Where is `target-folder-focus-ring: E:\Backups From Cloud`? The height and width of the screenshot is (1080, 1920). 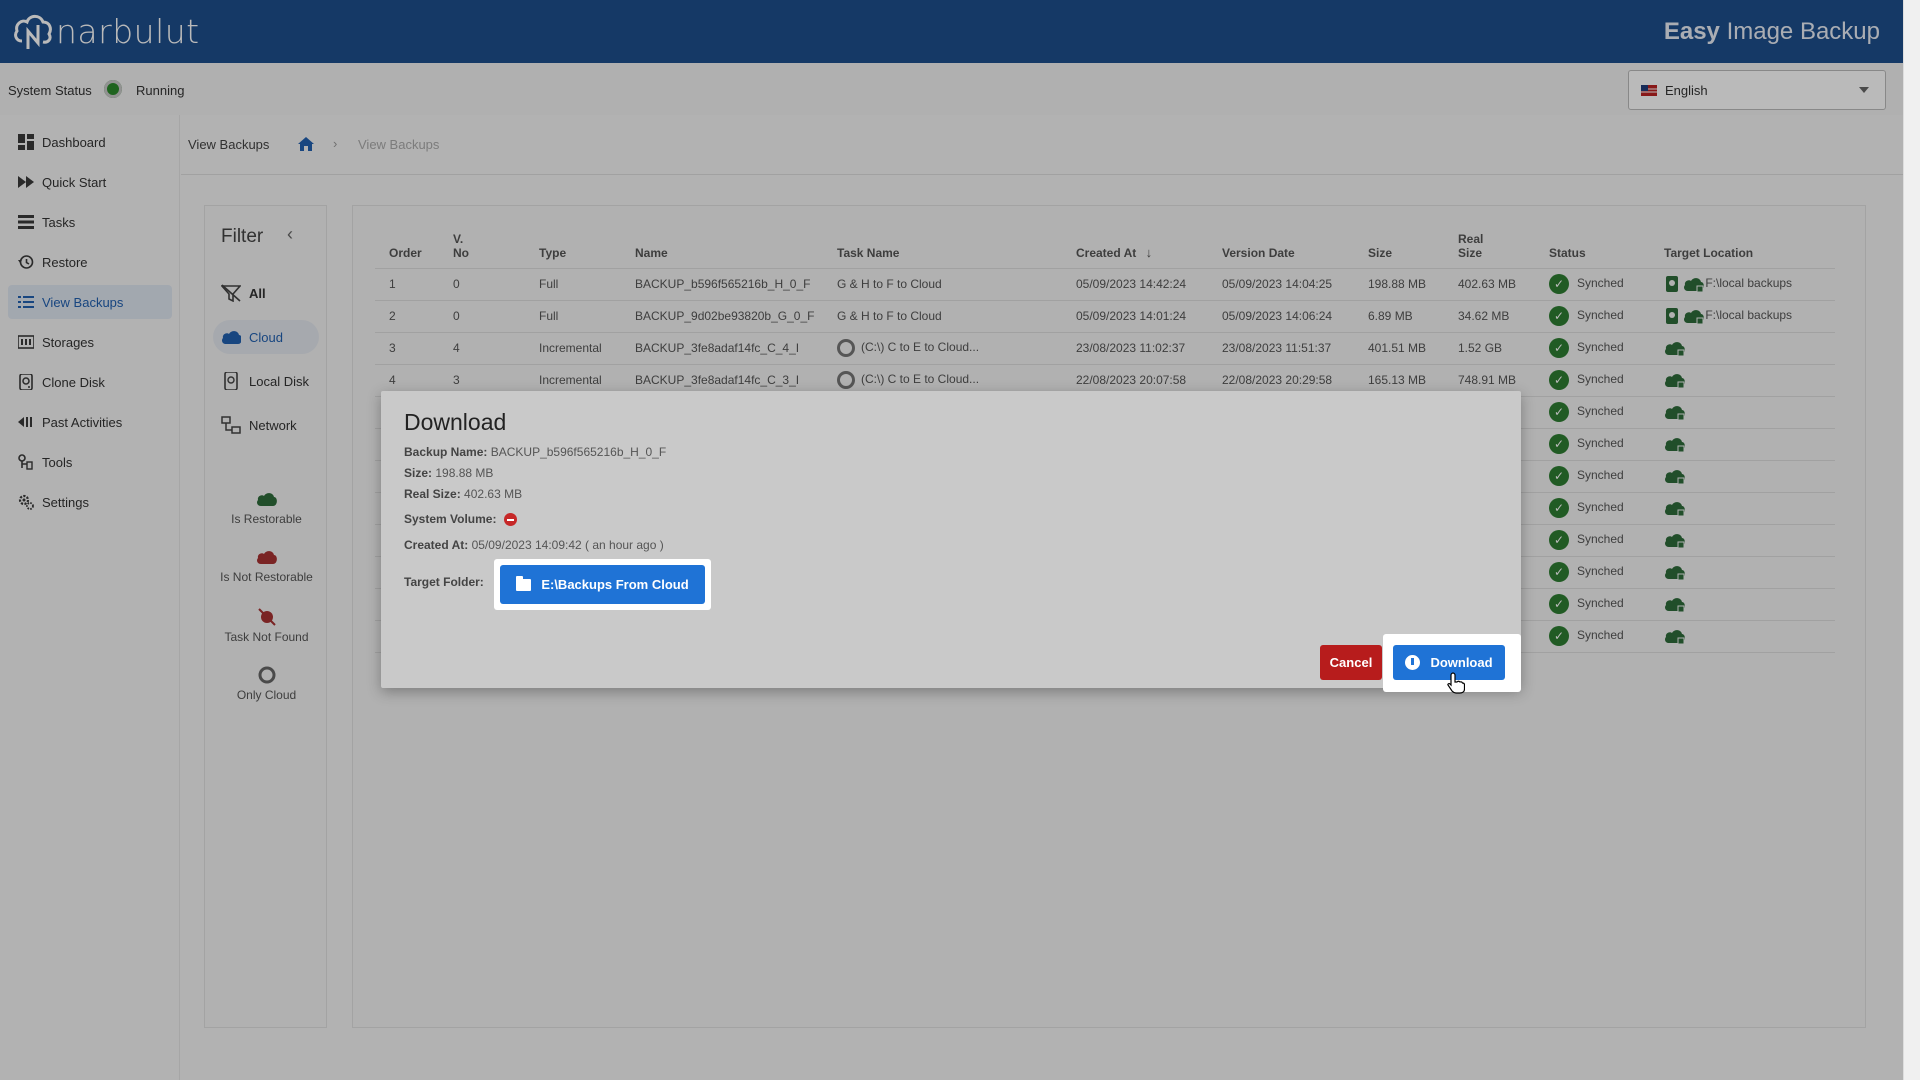 target-folder-focus-ring: E:\Backups From Cloud is located at coordinates (602, 584).